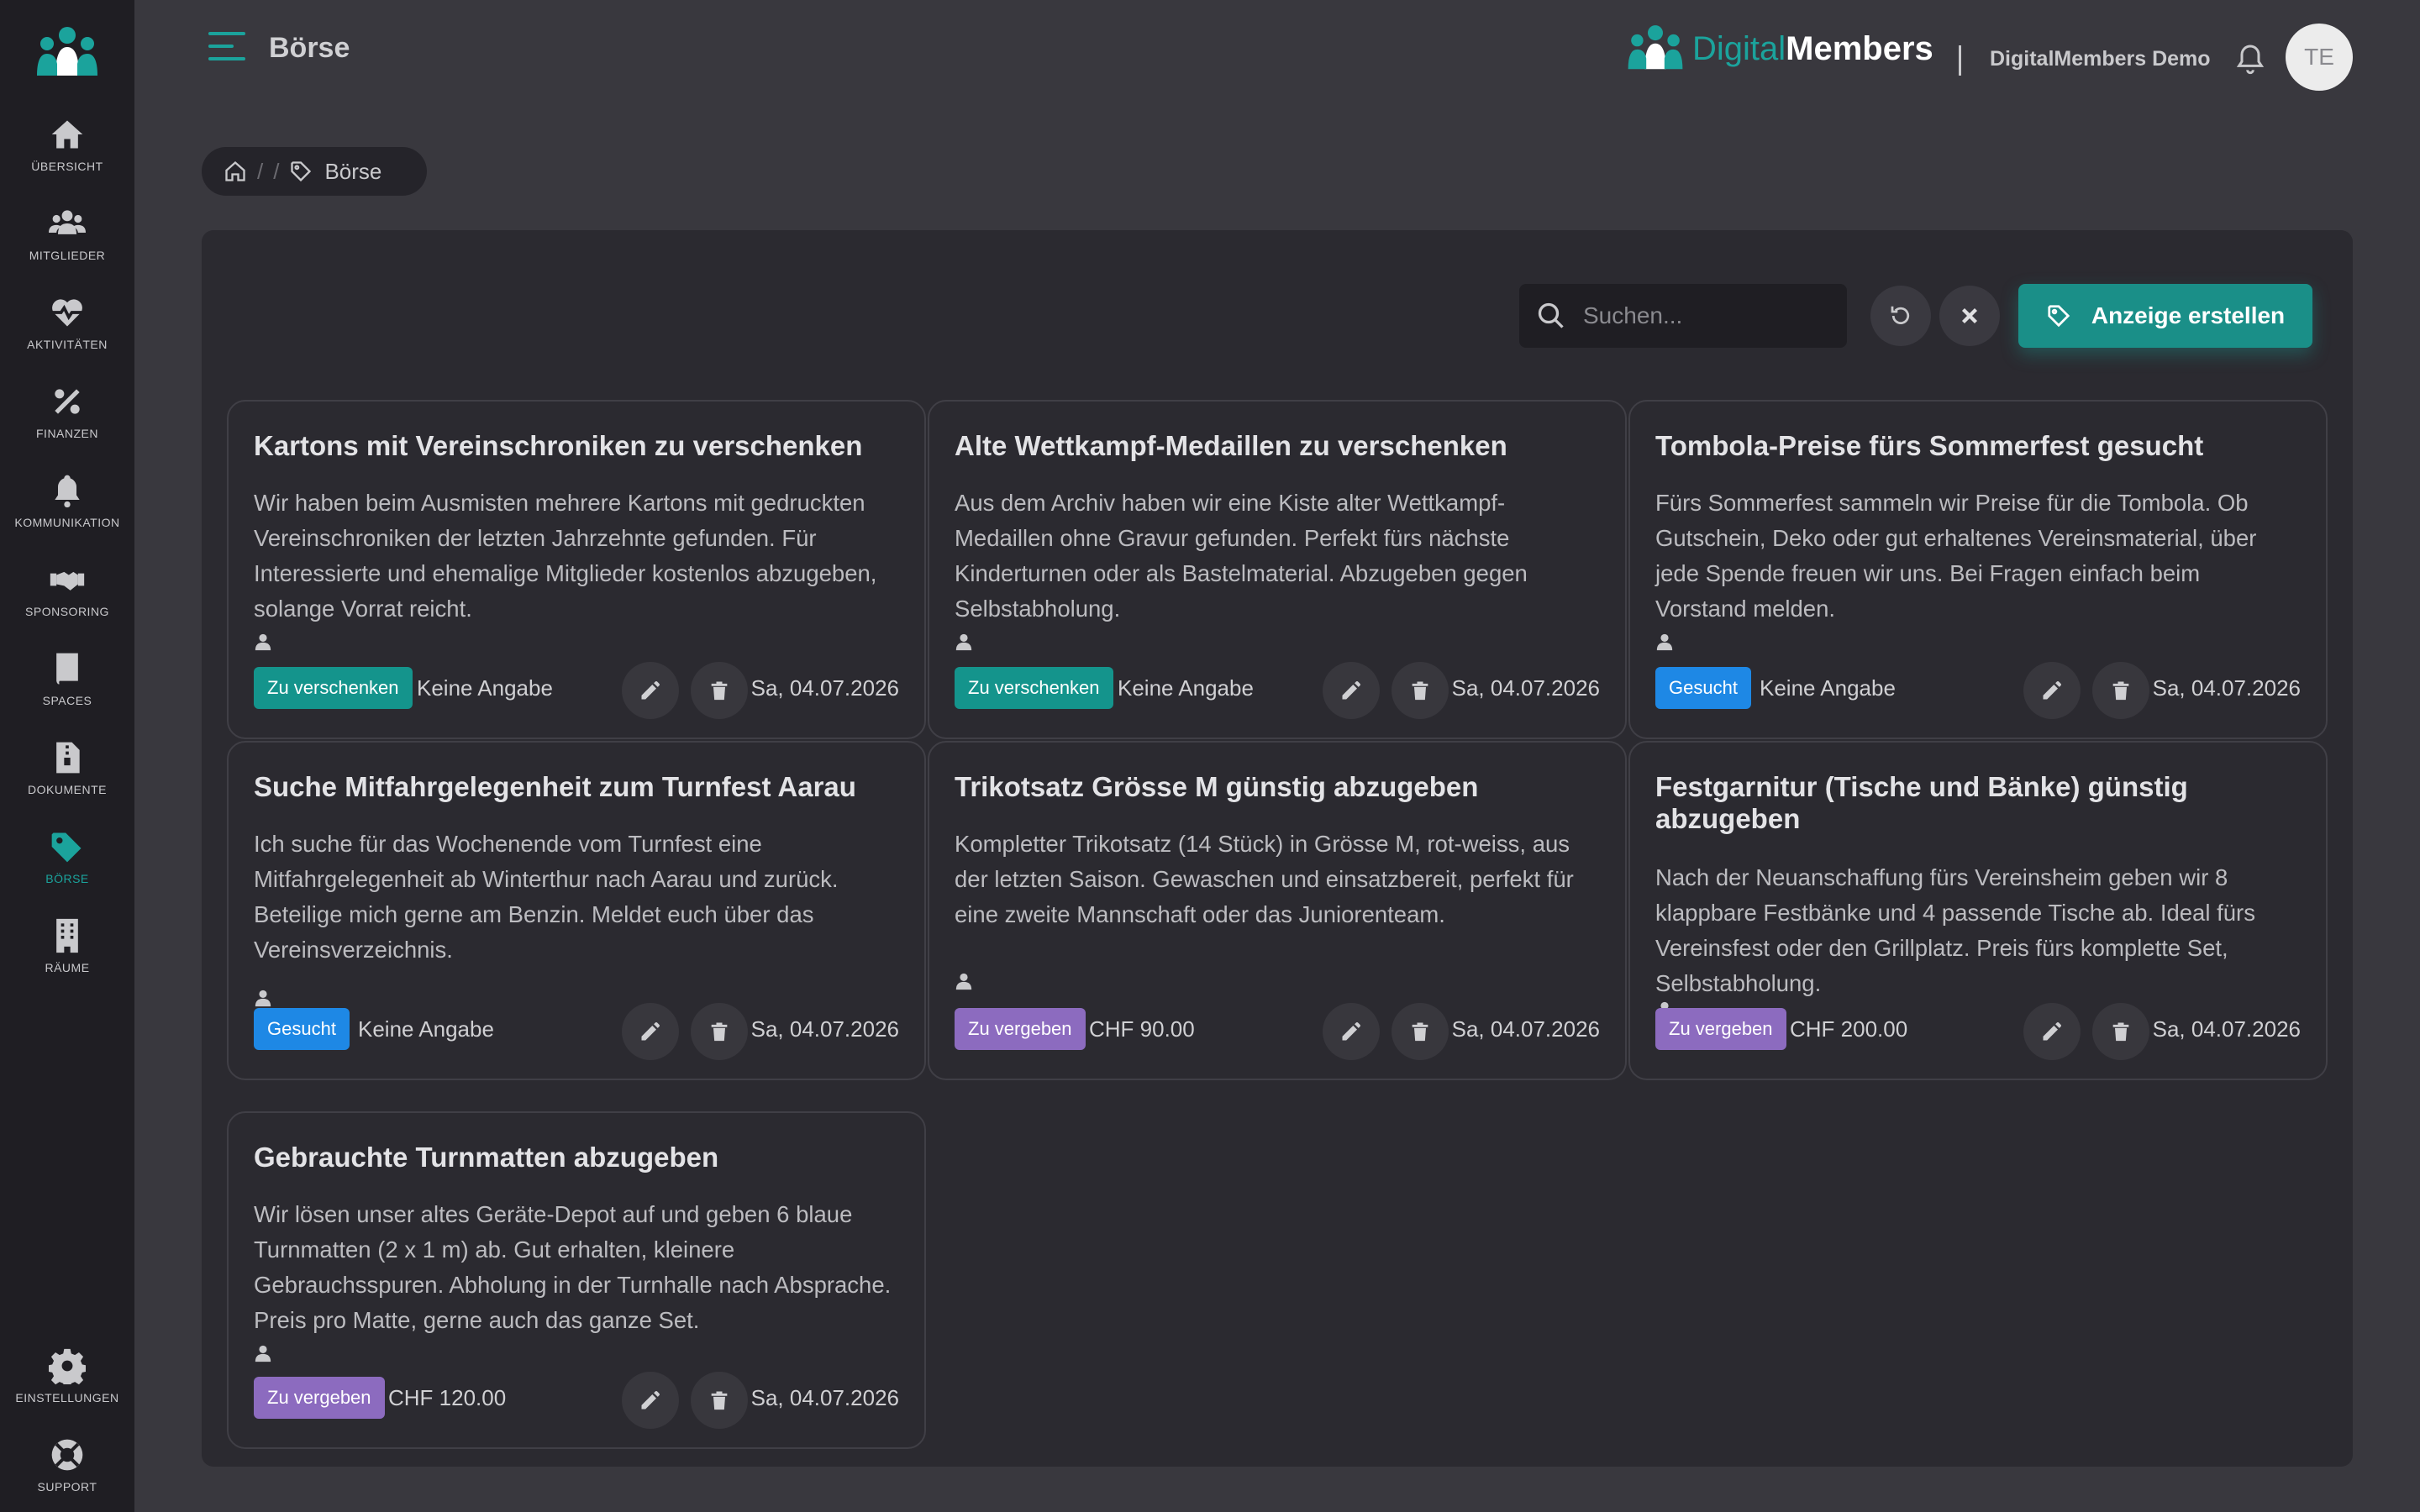 This screenshot has width=2420, height=1512. Describe the element at coordinates (67, 1474) in the screenshot. I see `sidebar-item-support: SUPPORT` at that location.